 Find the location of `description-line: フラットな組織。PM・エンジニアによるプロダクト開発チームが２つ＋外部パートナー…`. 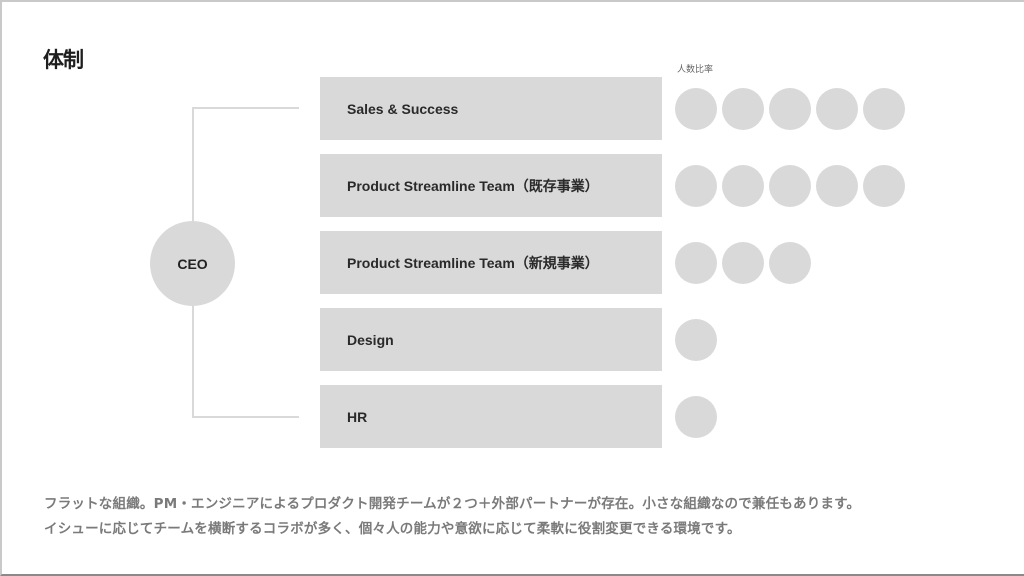

description-line: フラットな組織。PM・エンジニアによるプロダクト開発チームが２つ＋外部パートナー… is located at coordinates (452, 504).